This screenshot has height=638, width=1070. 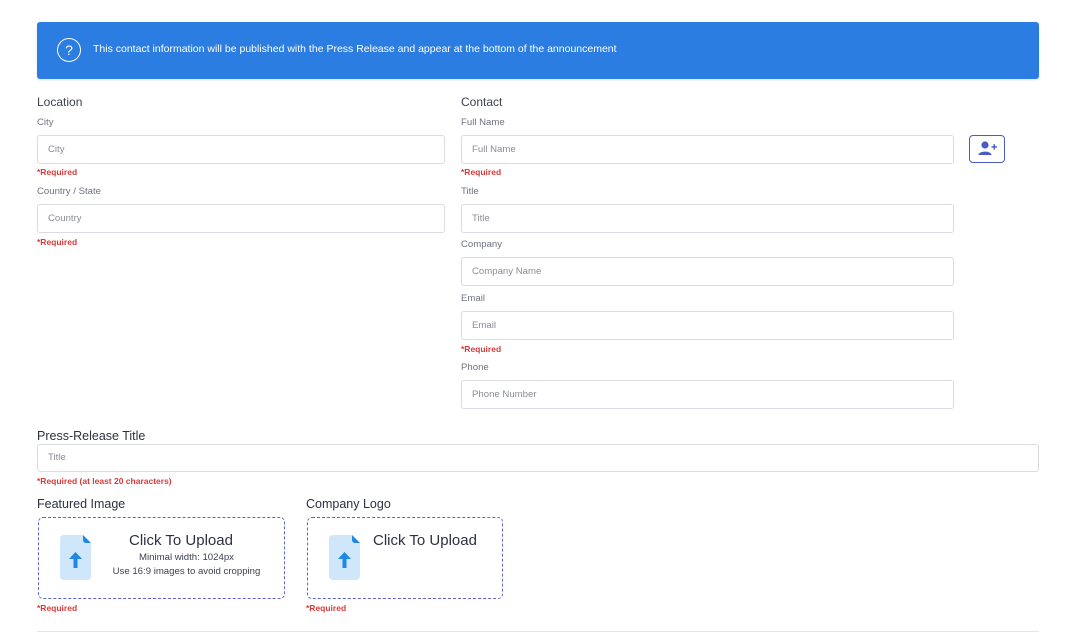 I want to click on full-name-required: *Required, so click(x=481, y=172).